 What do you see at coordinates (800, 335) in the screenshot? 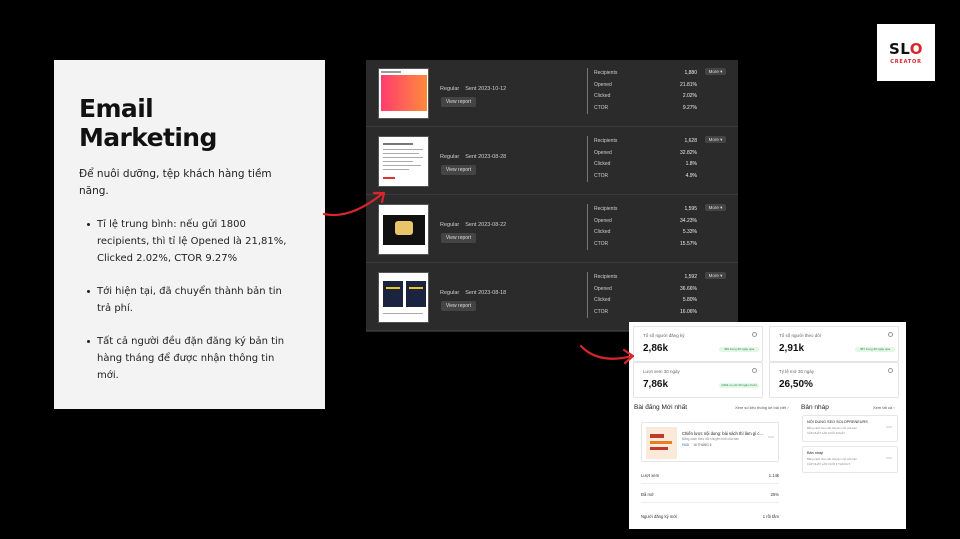
I see `kpi-label: Tổ số người theo dõi` at bounding box center [800, 335].